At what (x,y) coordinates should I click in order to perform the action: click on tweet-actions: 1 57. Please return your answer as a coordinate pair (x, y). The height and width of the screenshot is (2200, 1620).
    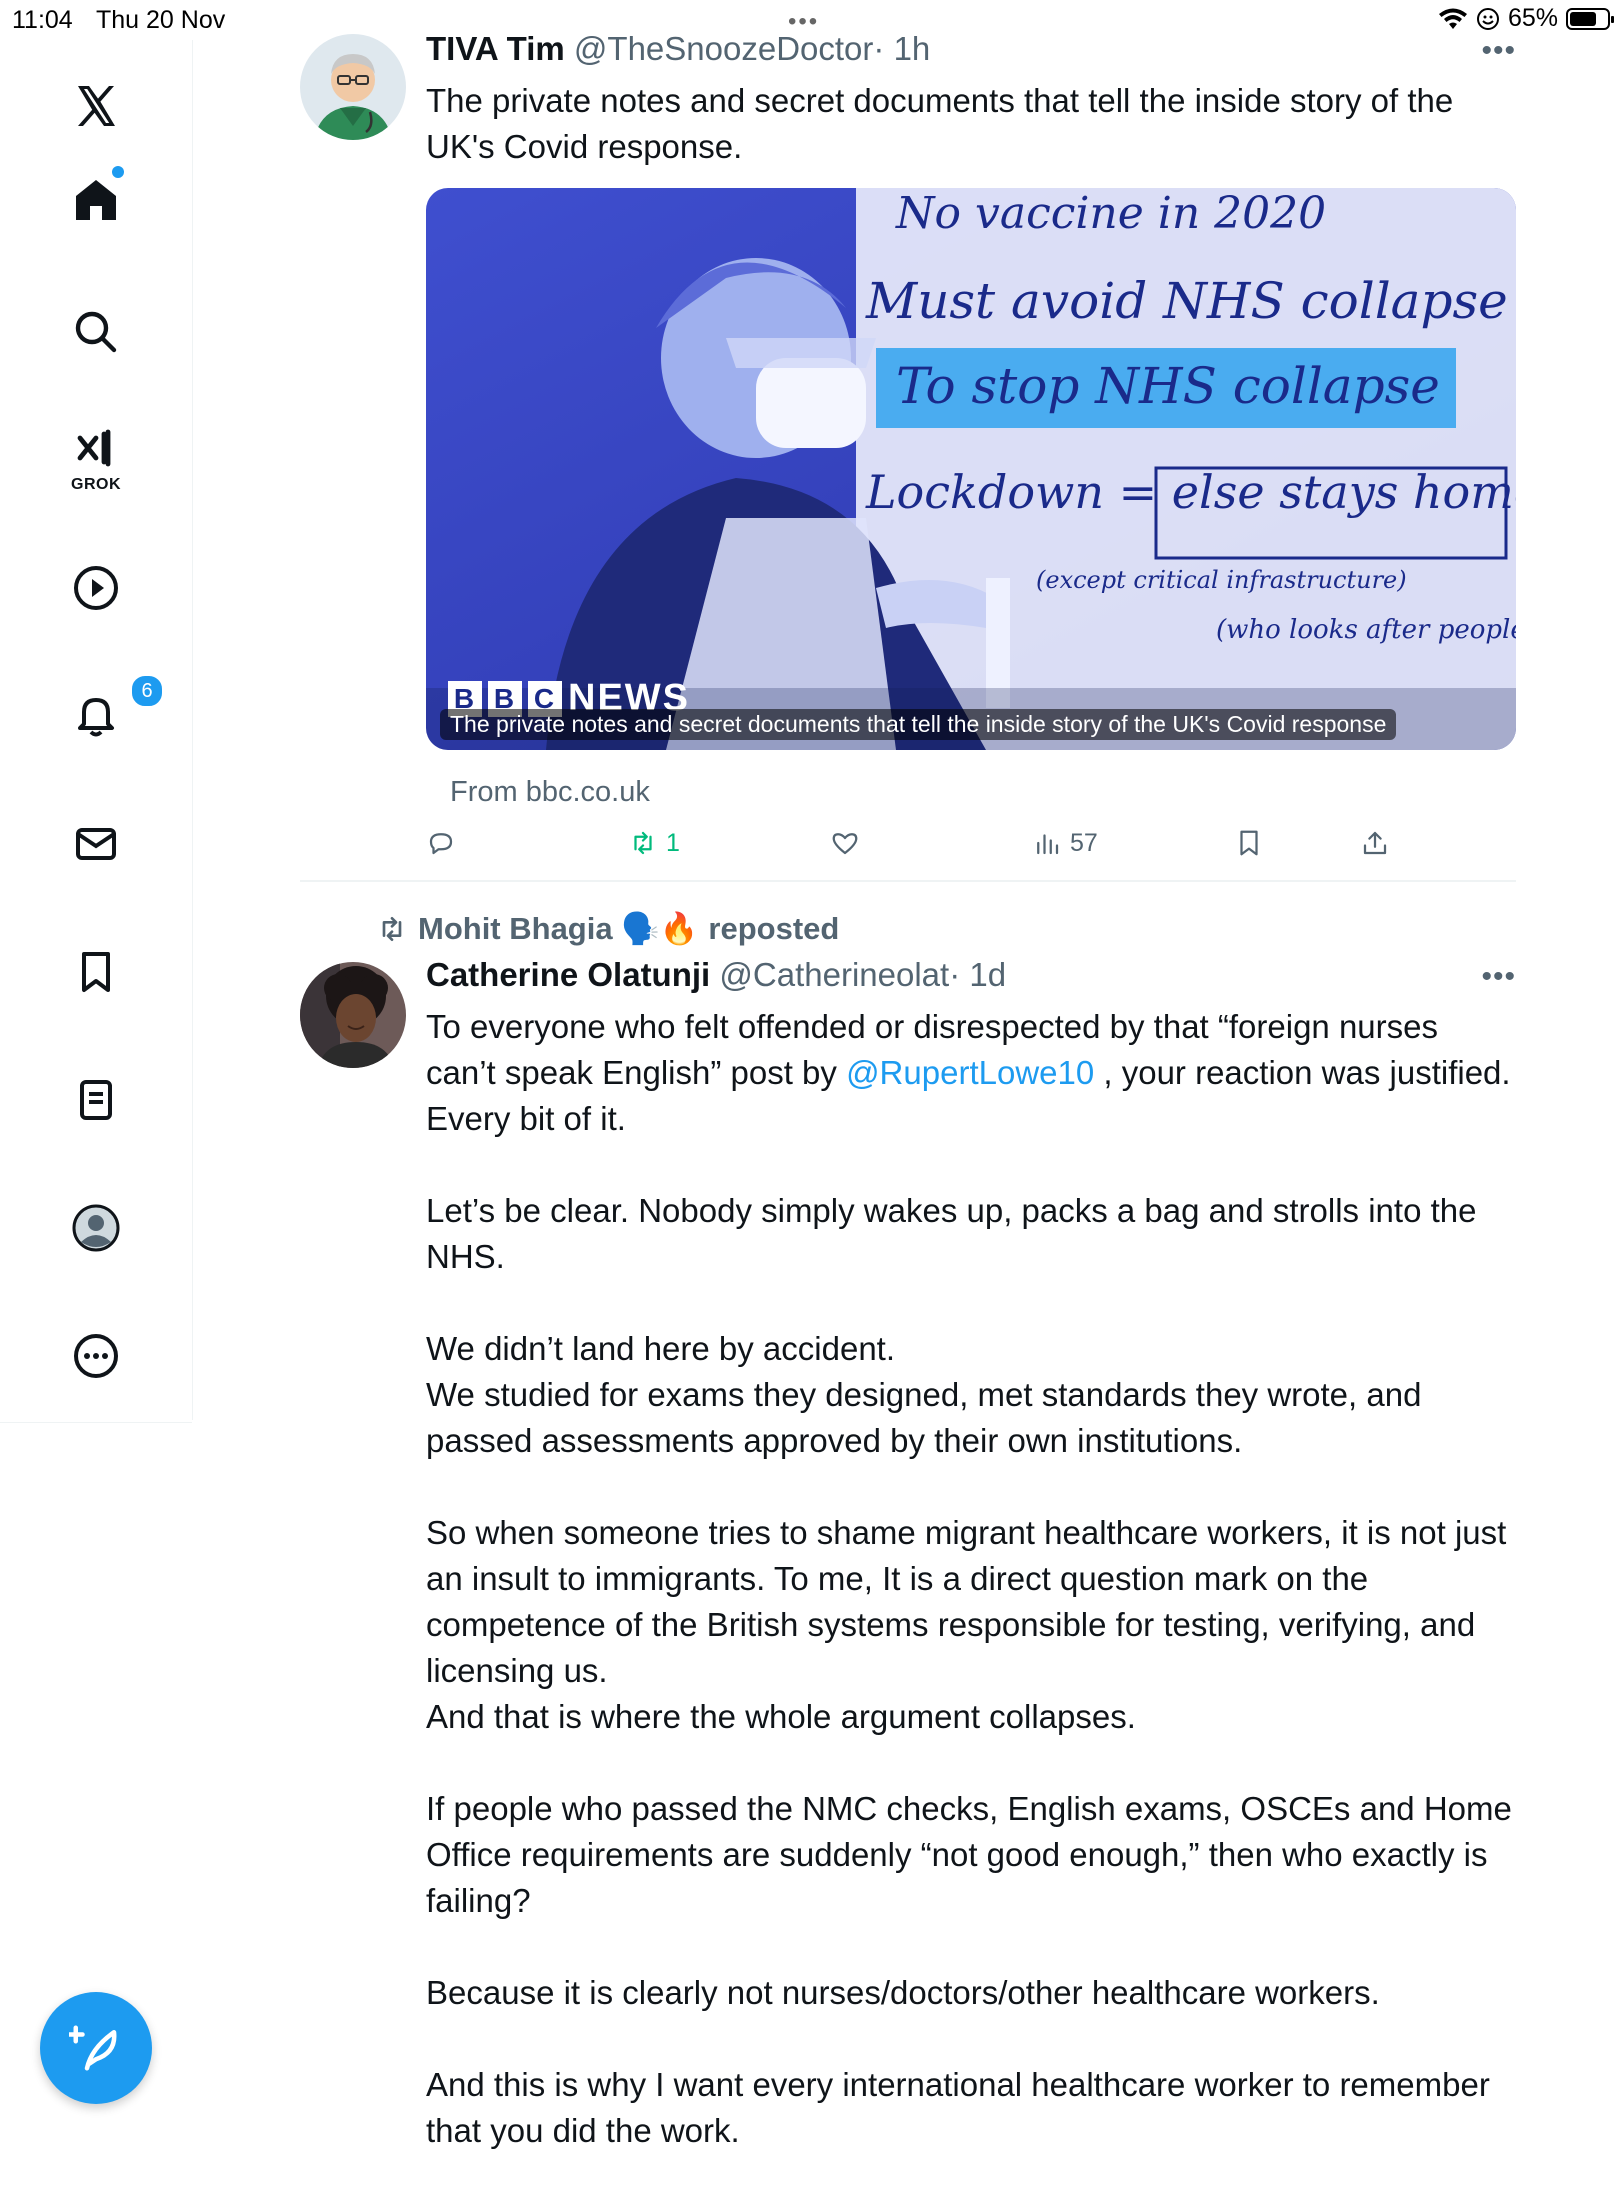
    Looking at the image, I should click on (971, 850).